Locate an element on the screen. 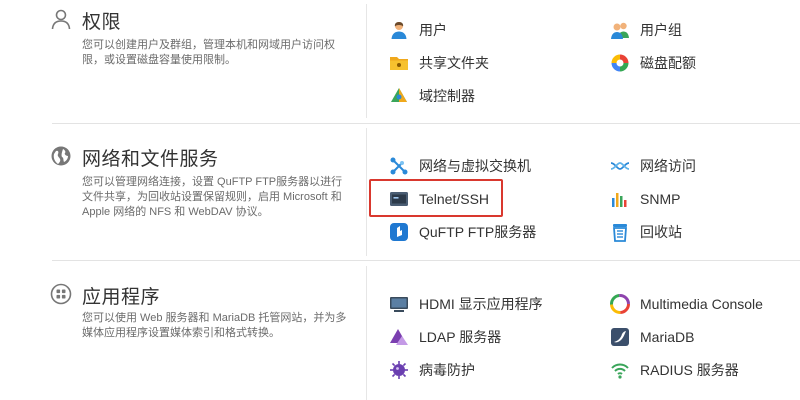 The width and height of the screenshot is (800, 400). item-recycle-bin: 回收站 is located at coordinates (646, 232).